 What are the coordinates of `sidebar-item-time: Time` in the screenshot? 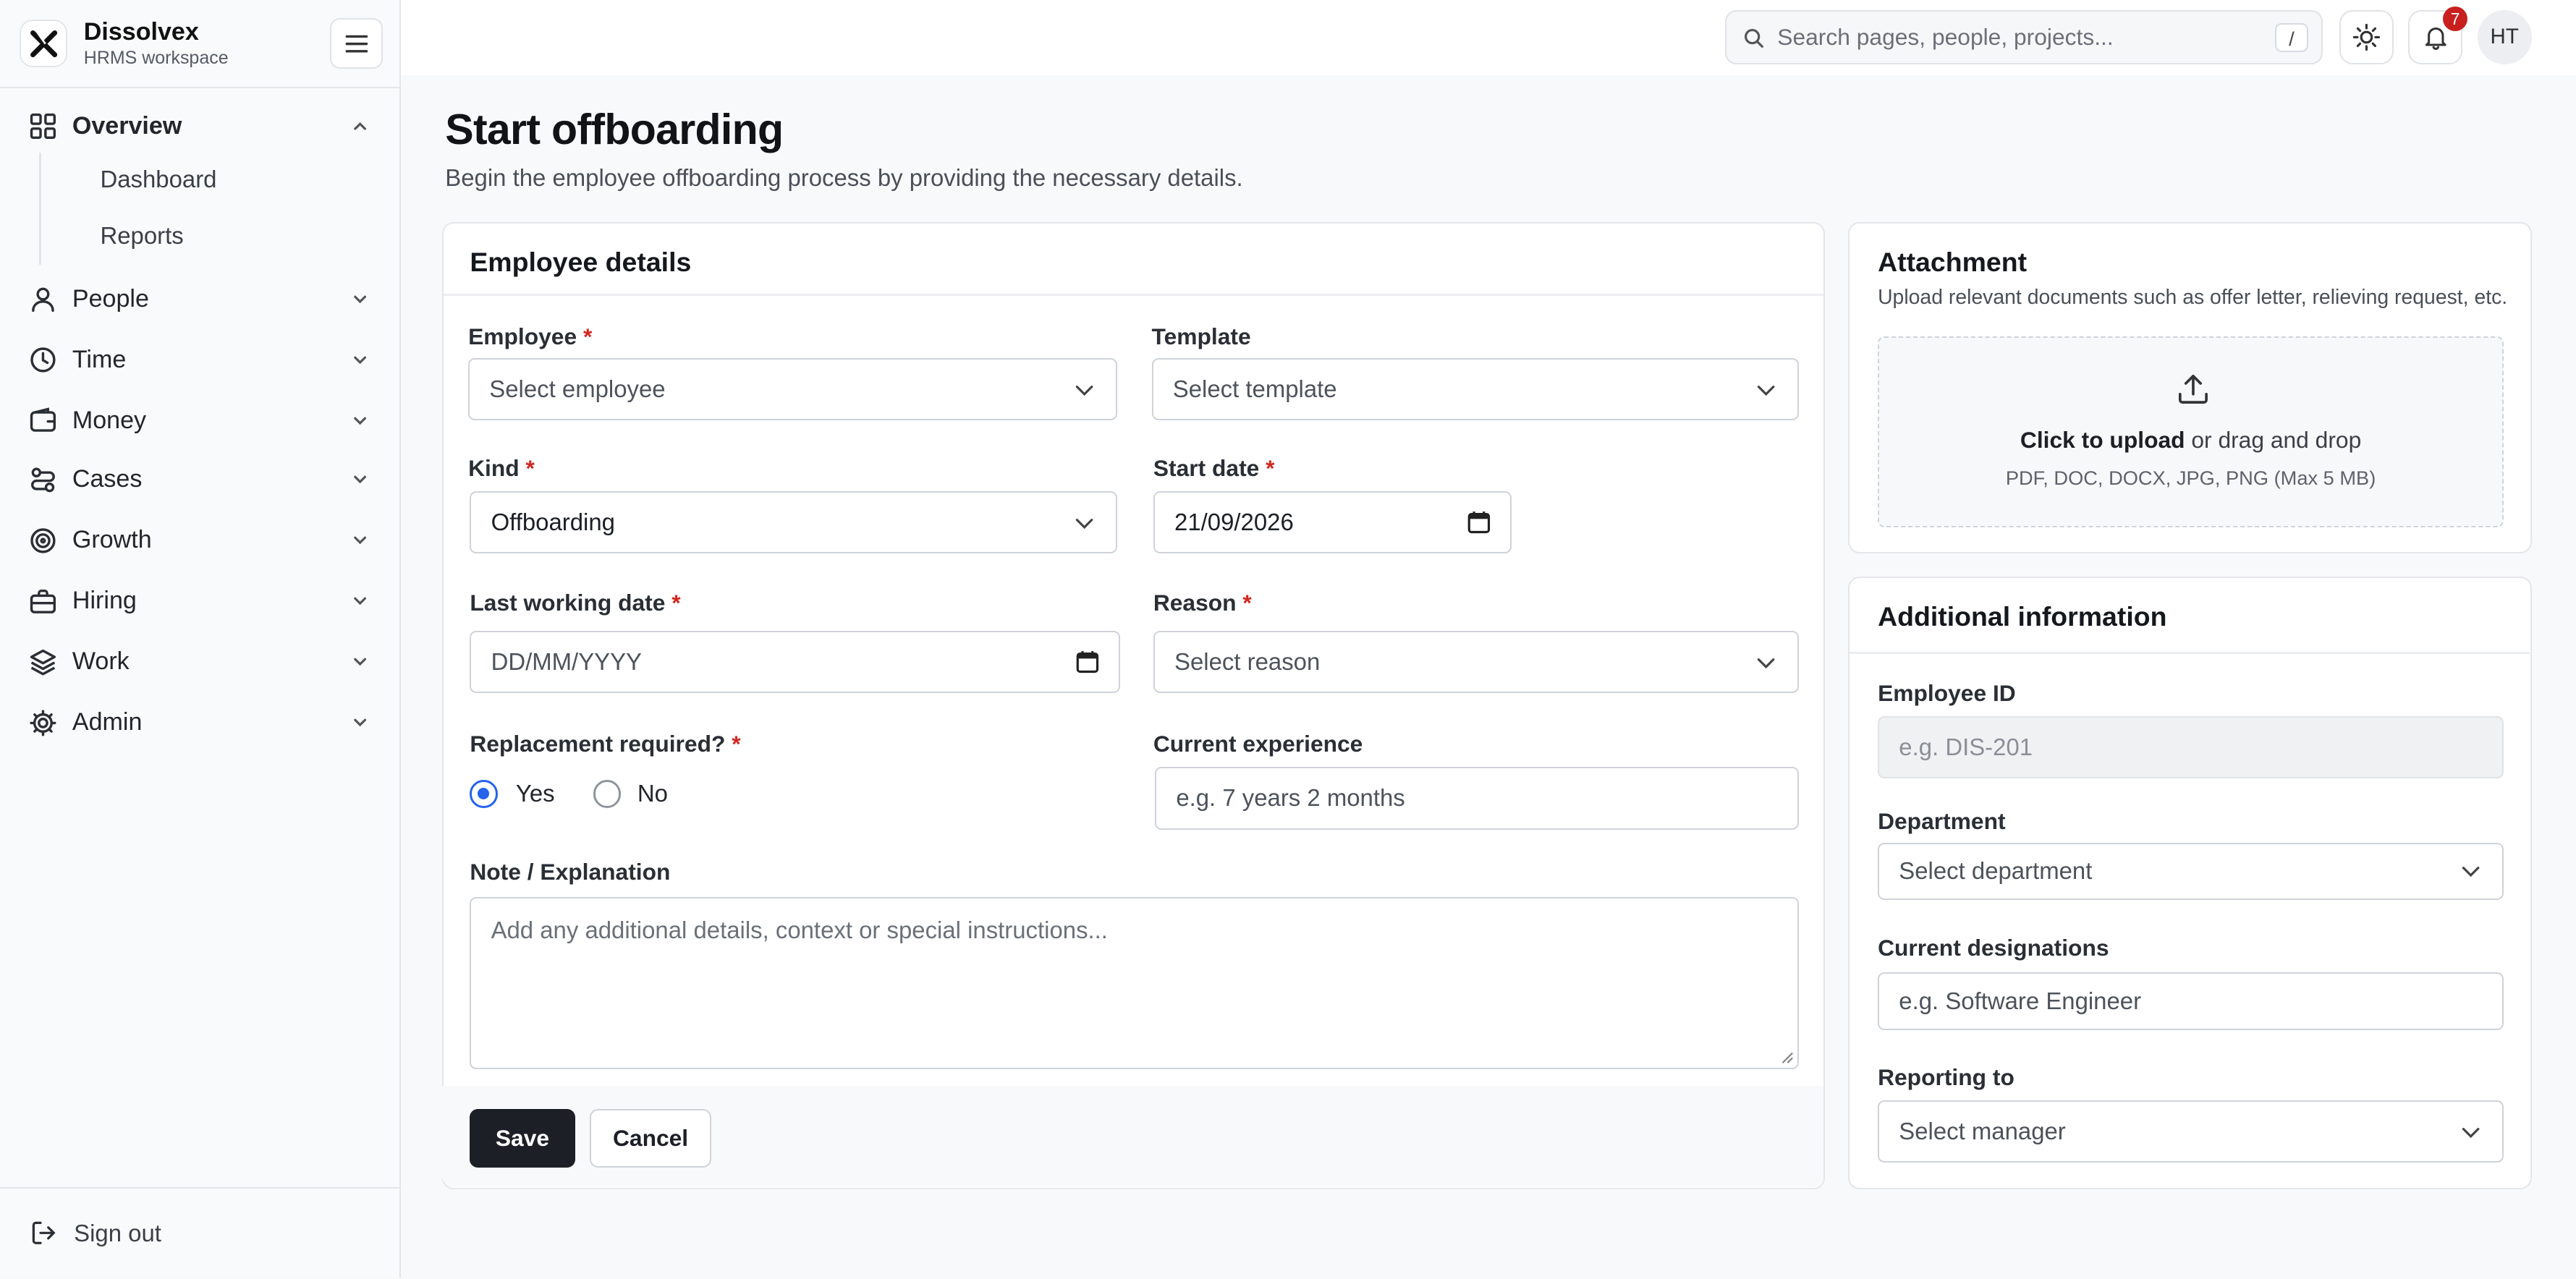 It's located at (199, 359).